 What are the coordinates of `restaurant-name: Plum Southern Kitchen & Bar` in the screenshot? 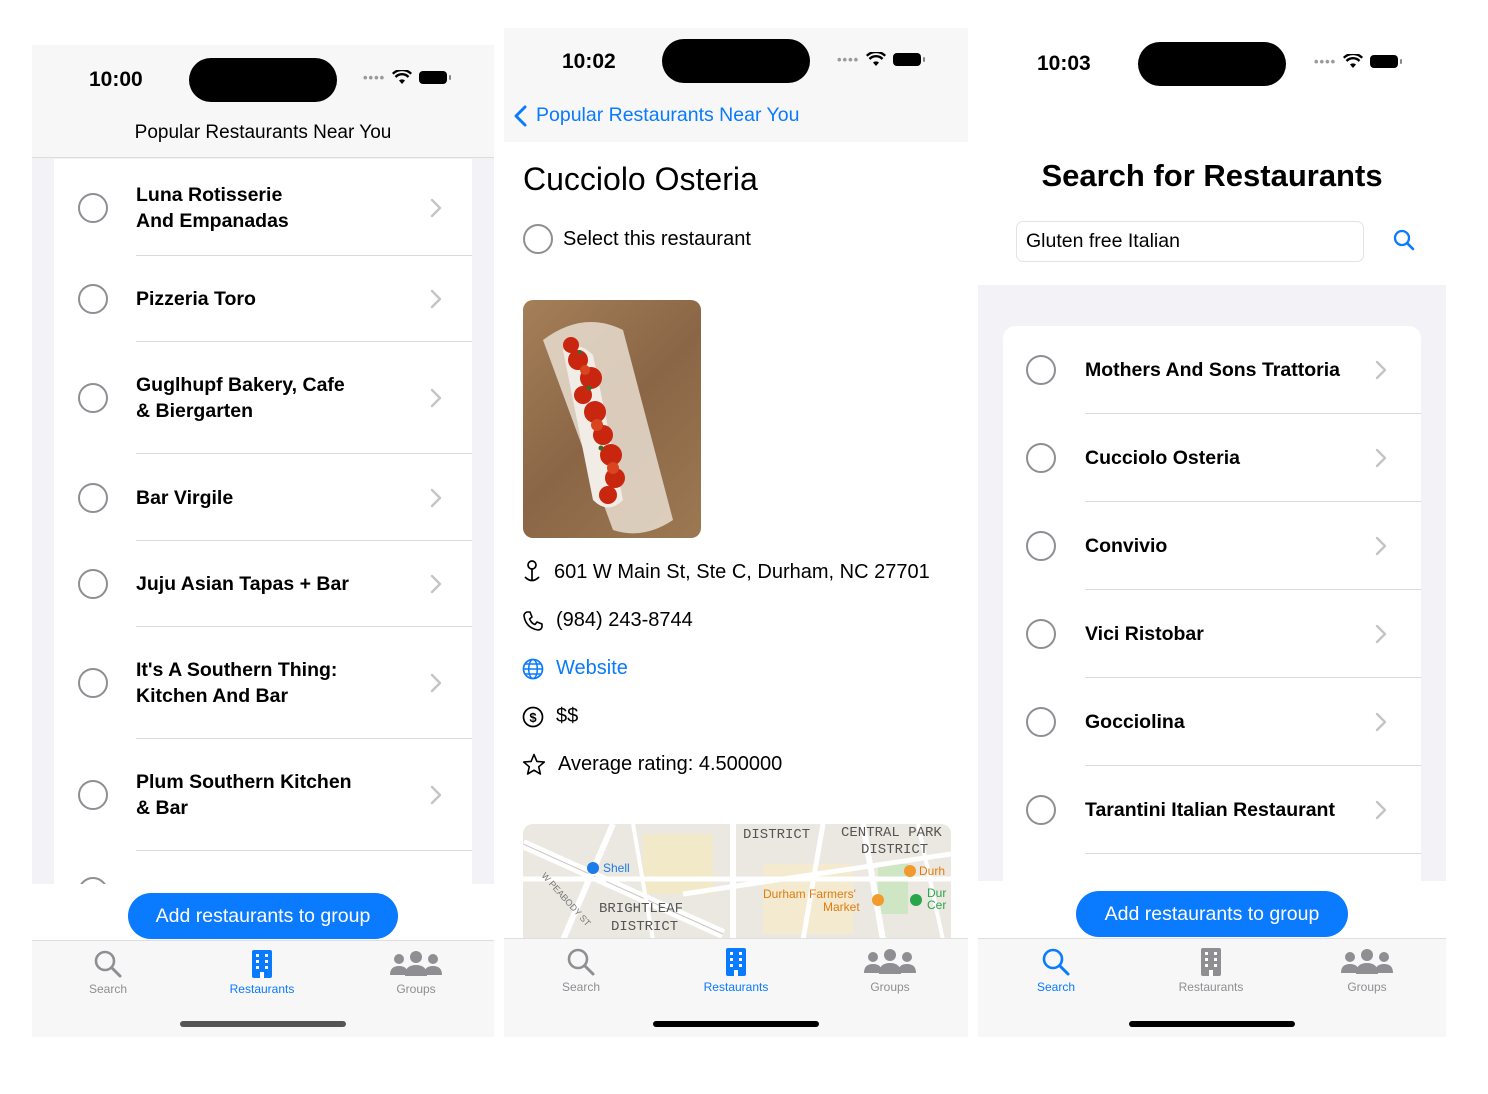 It's located at (283, 795).